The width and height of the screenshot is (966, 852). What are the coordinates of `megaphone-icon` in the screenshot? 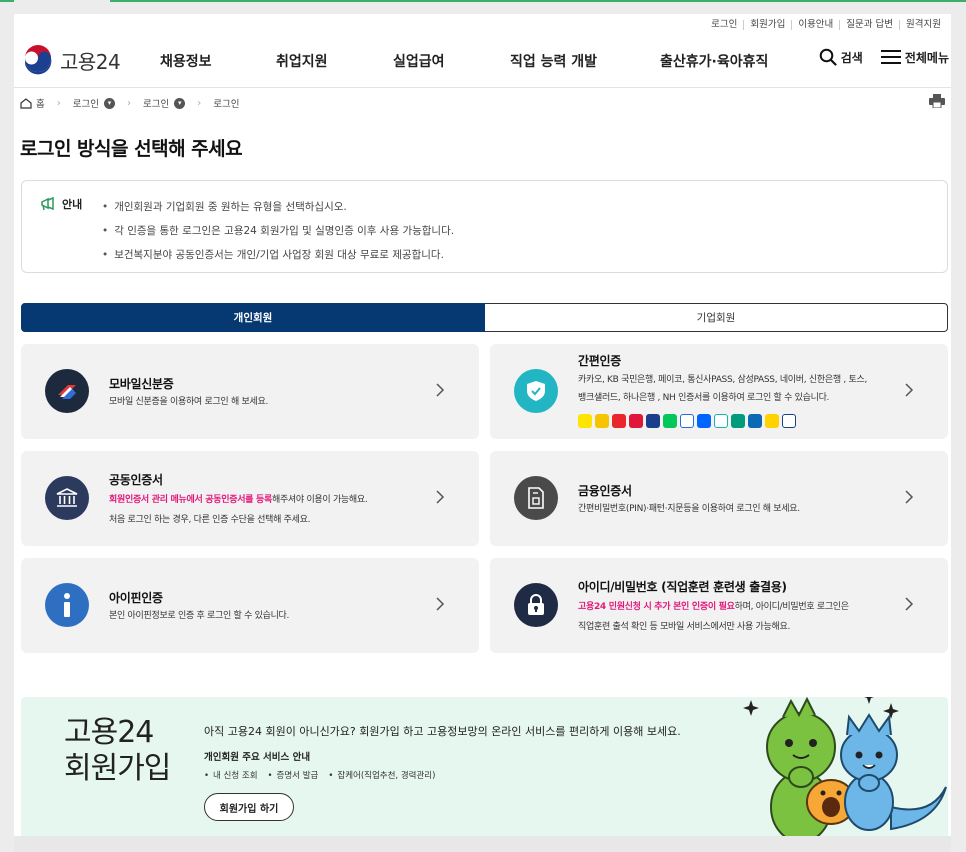 It's located at (47, 204).